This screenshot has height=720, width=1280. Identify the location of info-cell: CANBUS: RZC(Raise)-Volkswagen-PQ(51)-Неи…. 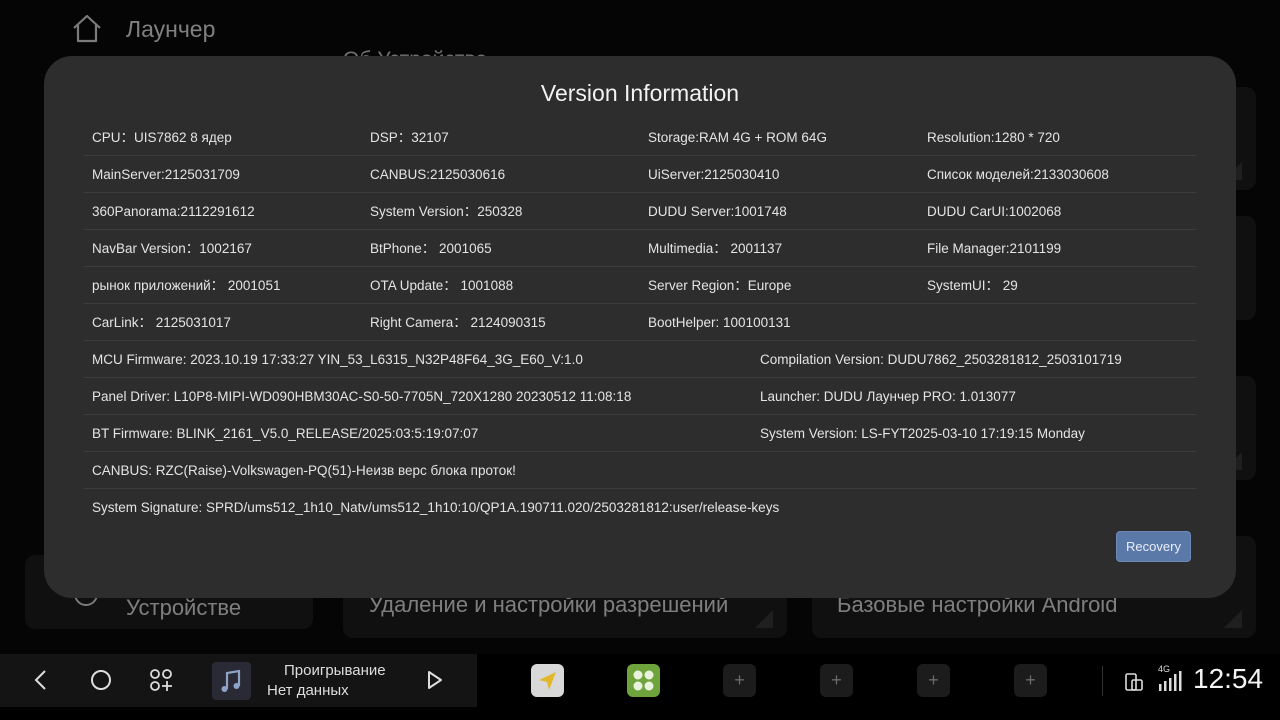
(304, 470).